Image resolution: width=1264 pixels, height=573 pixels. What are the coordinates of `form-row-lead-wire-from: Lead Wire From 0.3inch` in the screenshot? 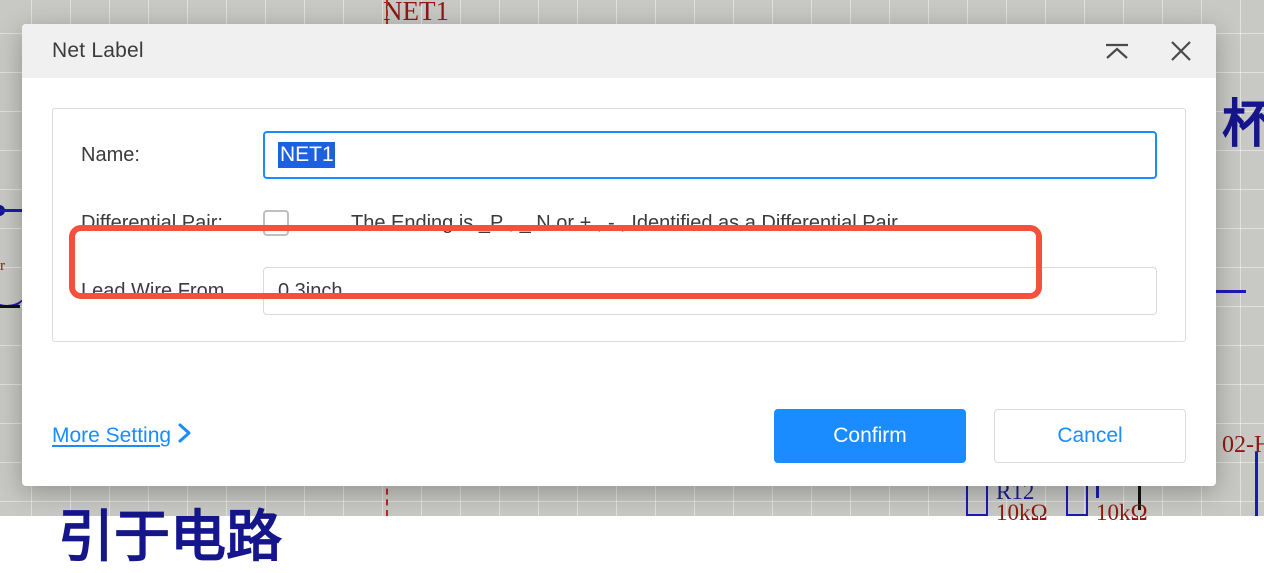 It's located at (619, 291).